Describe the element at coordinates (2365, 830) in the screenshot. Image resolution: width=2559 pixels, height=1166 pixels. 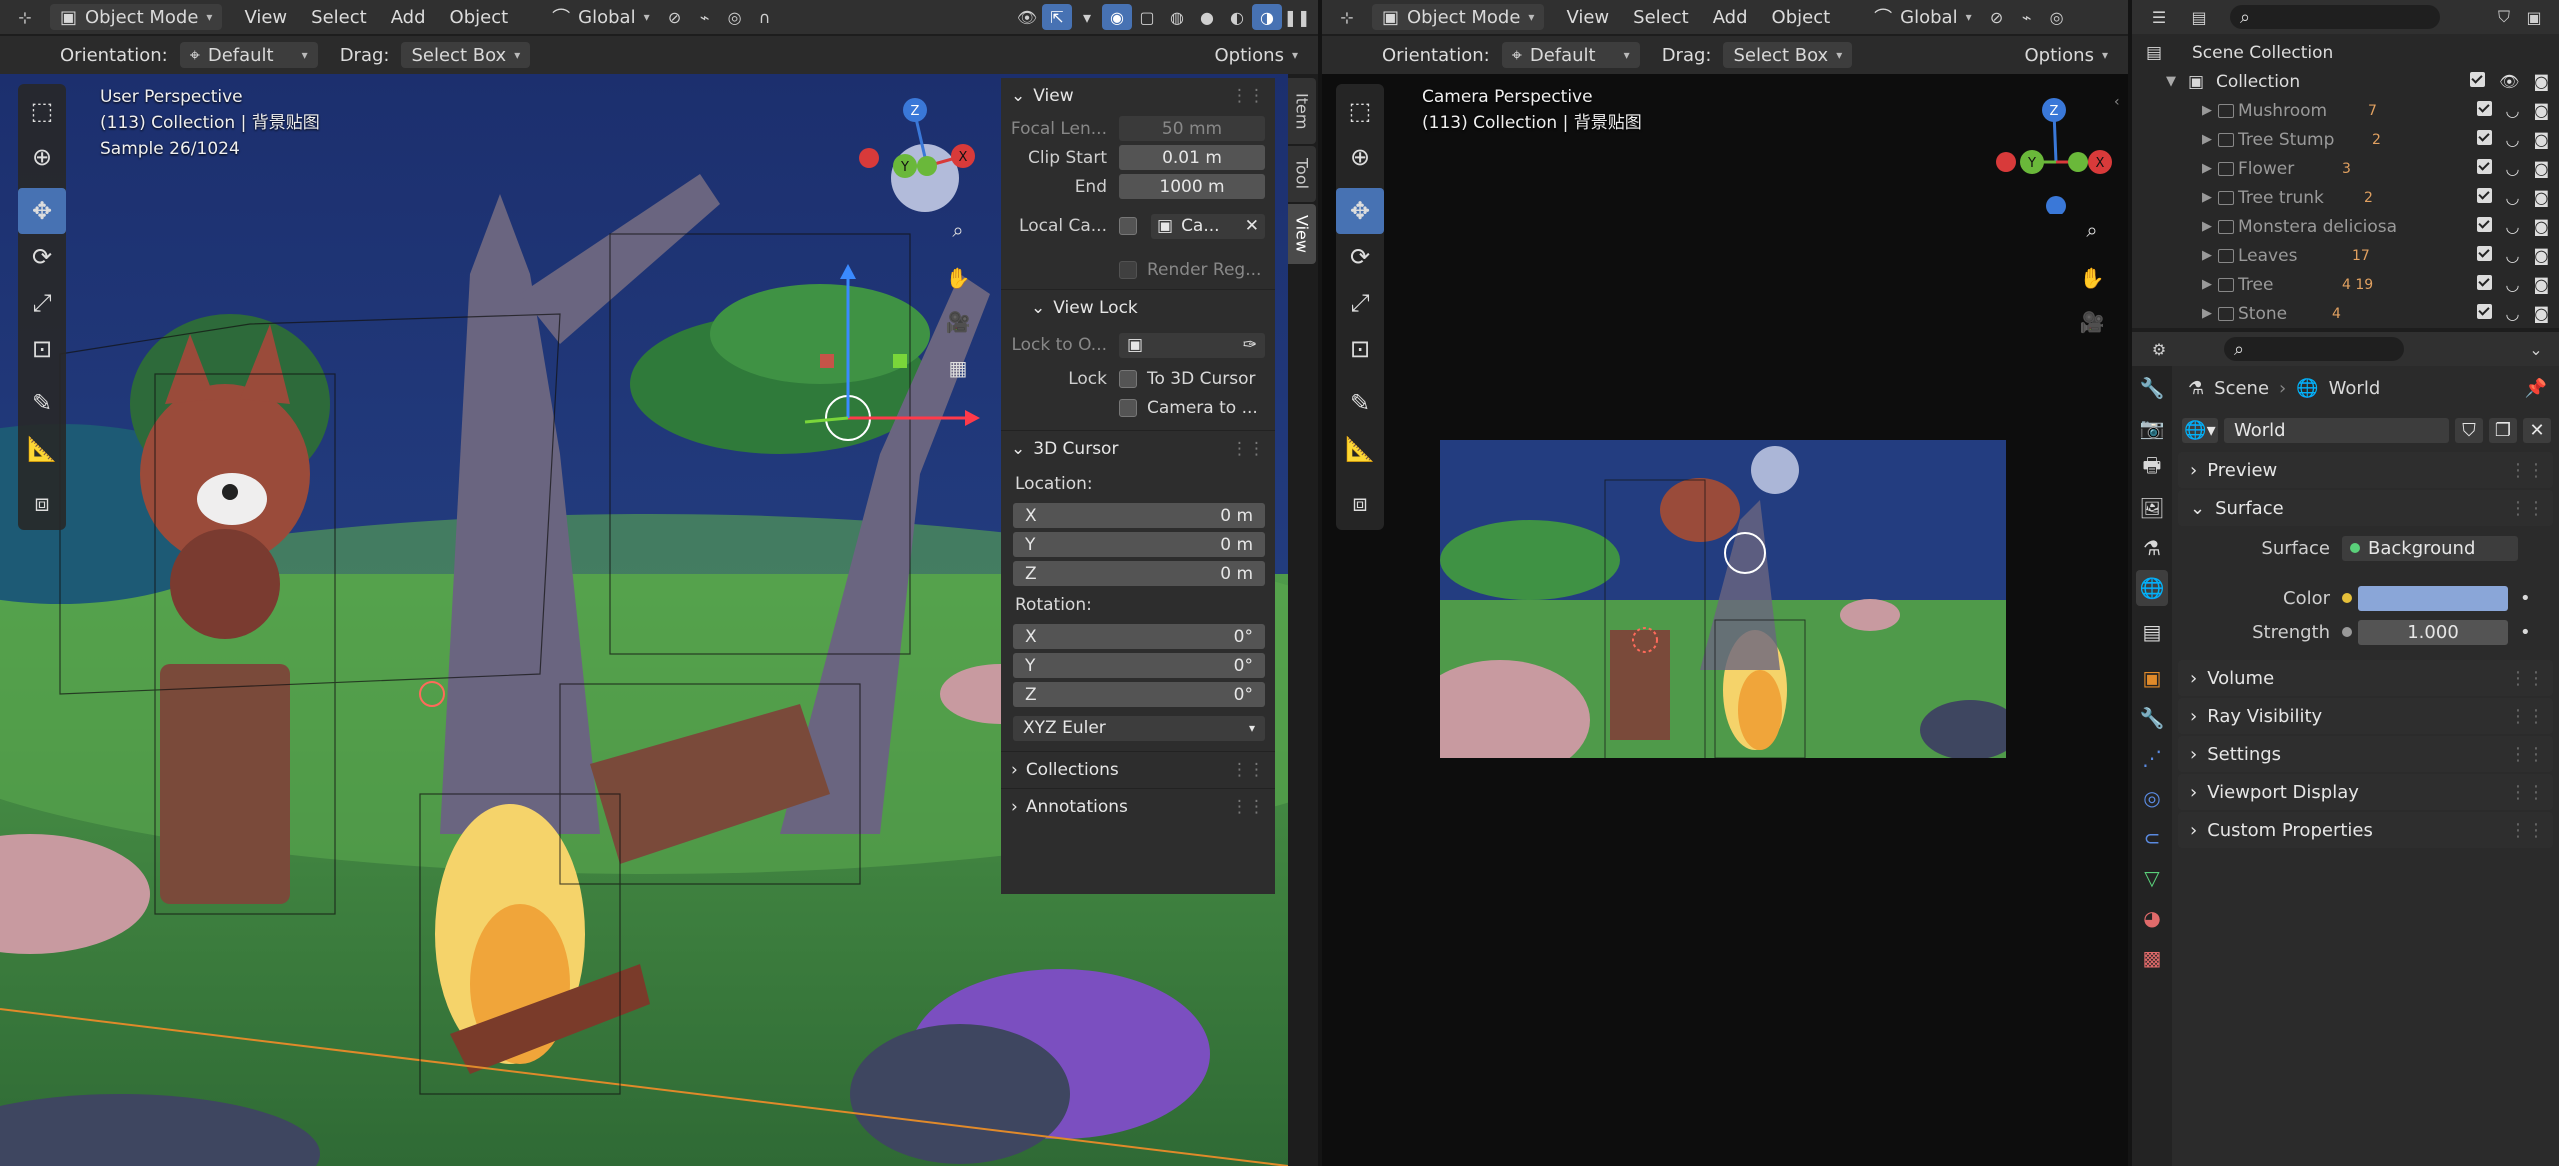
I see `custom-properties-panel-header: › Custom Properties ⋮⋮` at that location.